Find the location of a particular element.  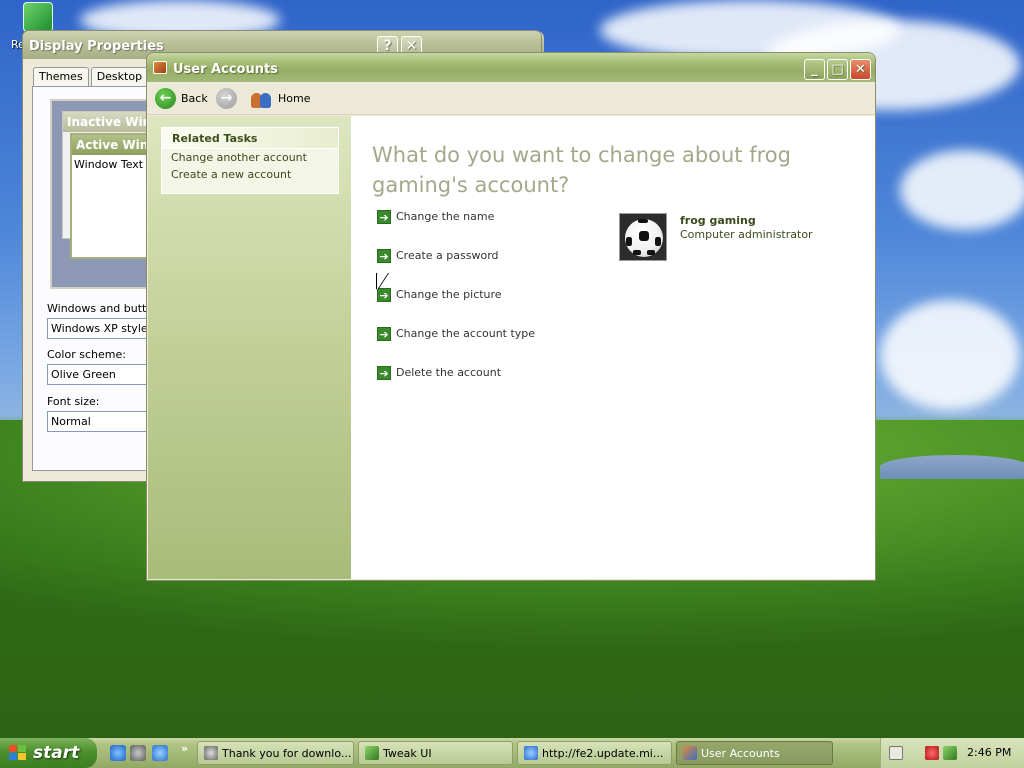

keyboard-icon is located at coordinates (896, 753).